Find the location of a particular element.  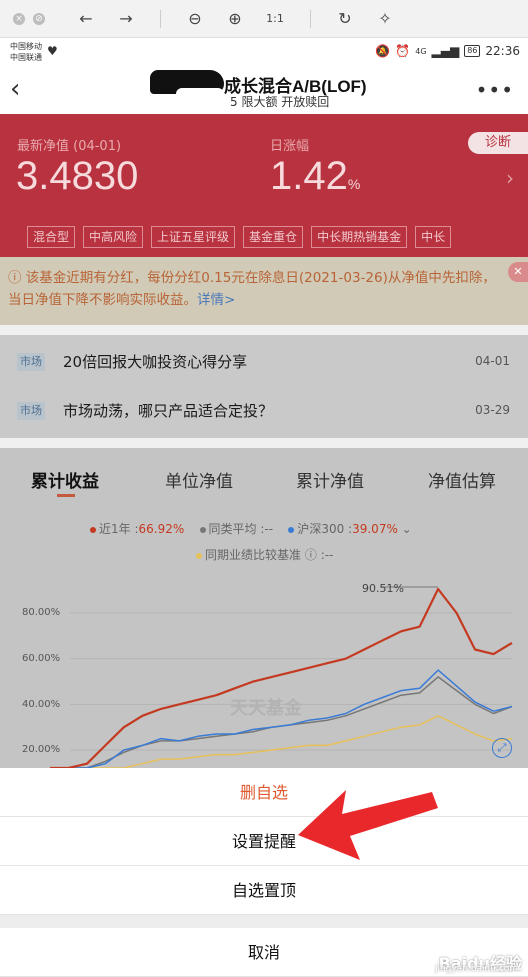

nav-value: 3.4830 is located at coordinates (77, 176).